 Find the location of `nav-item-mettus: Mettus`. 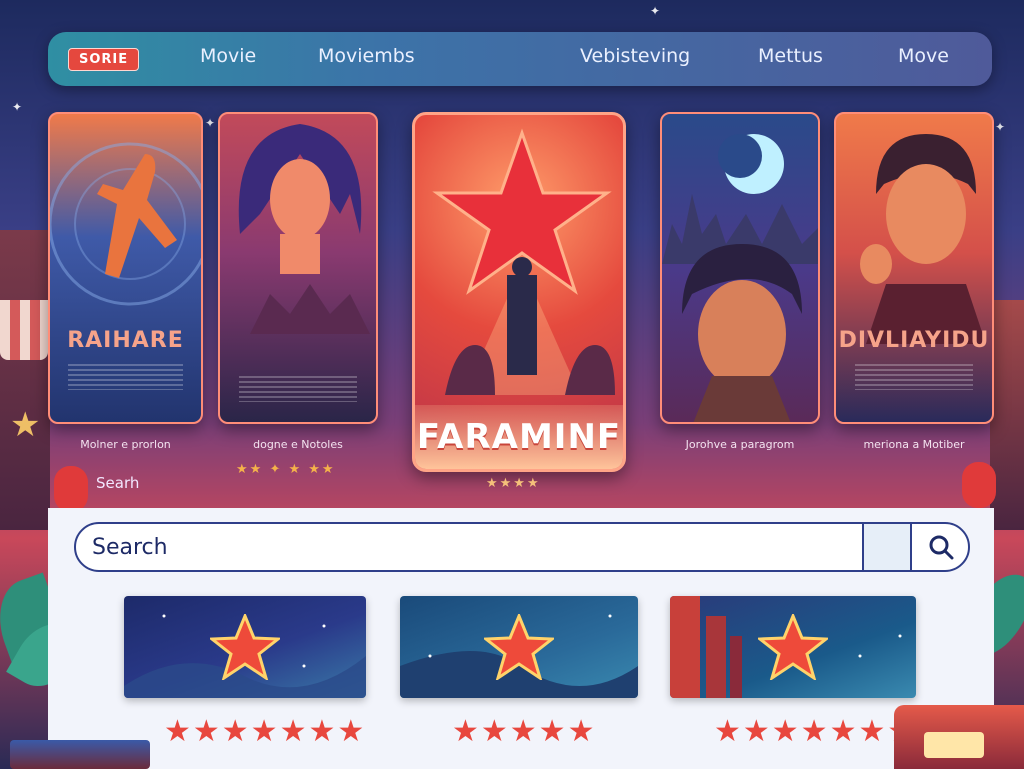

nav-item-mettus: Mettus is located at coordinates (790, 56).